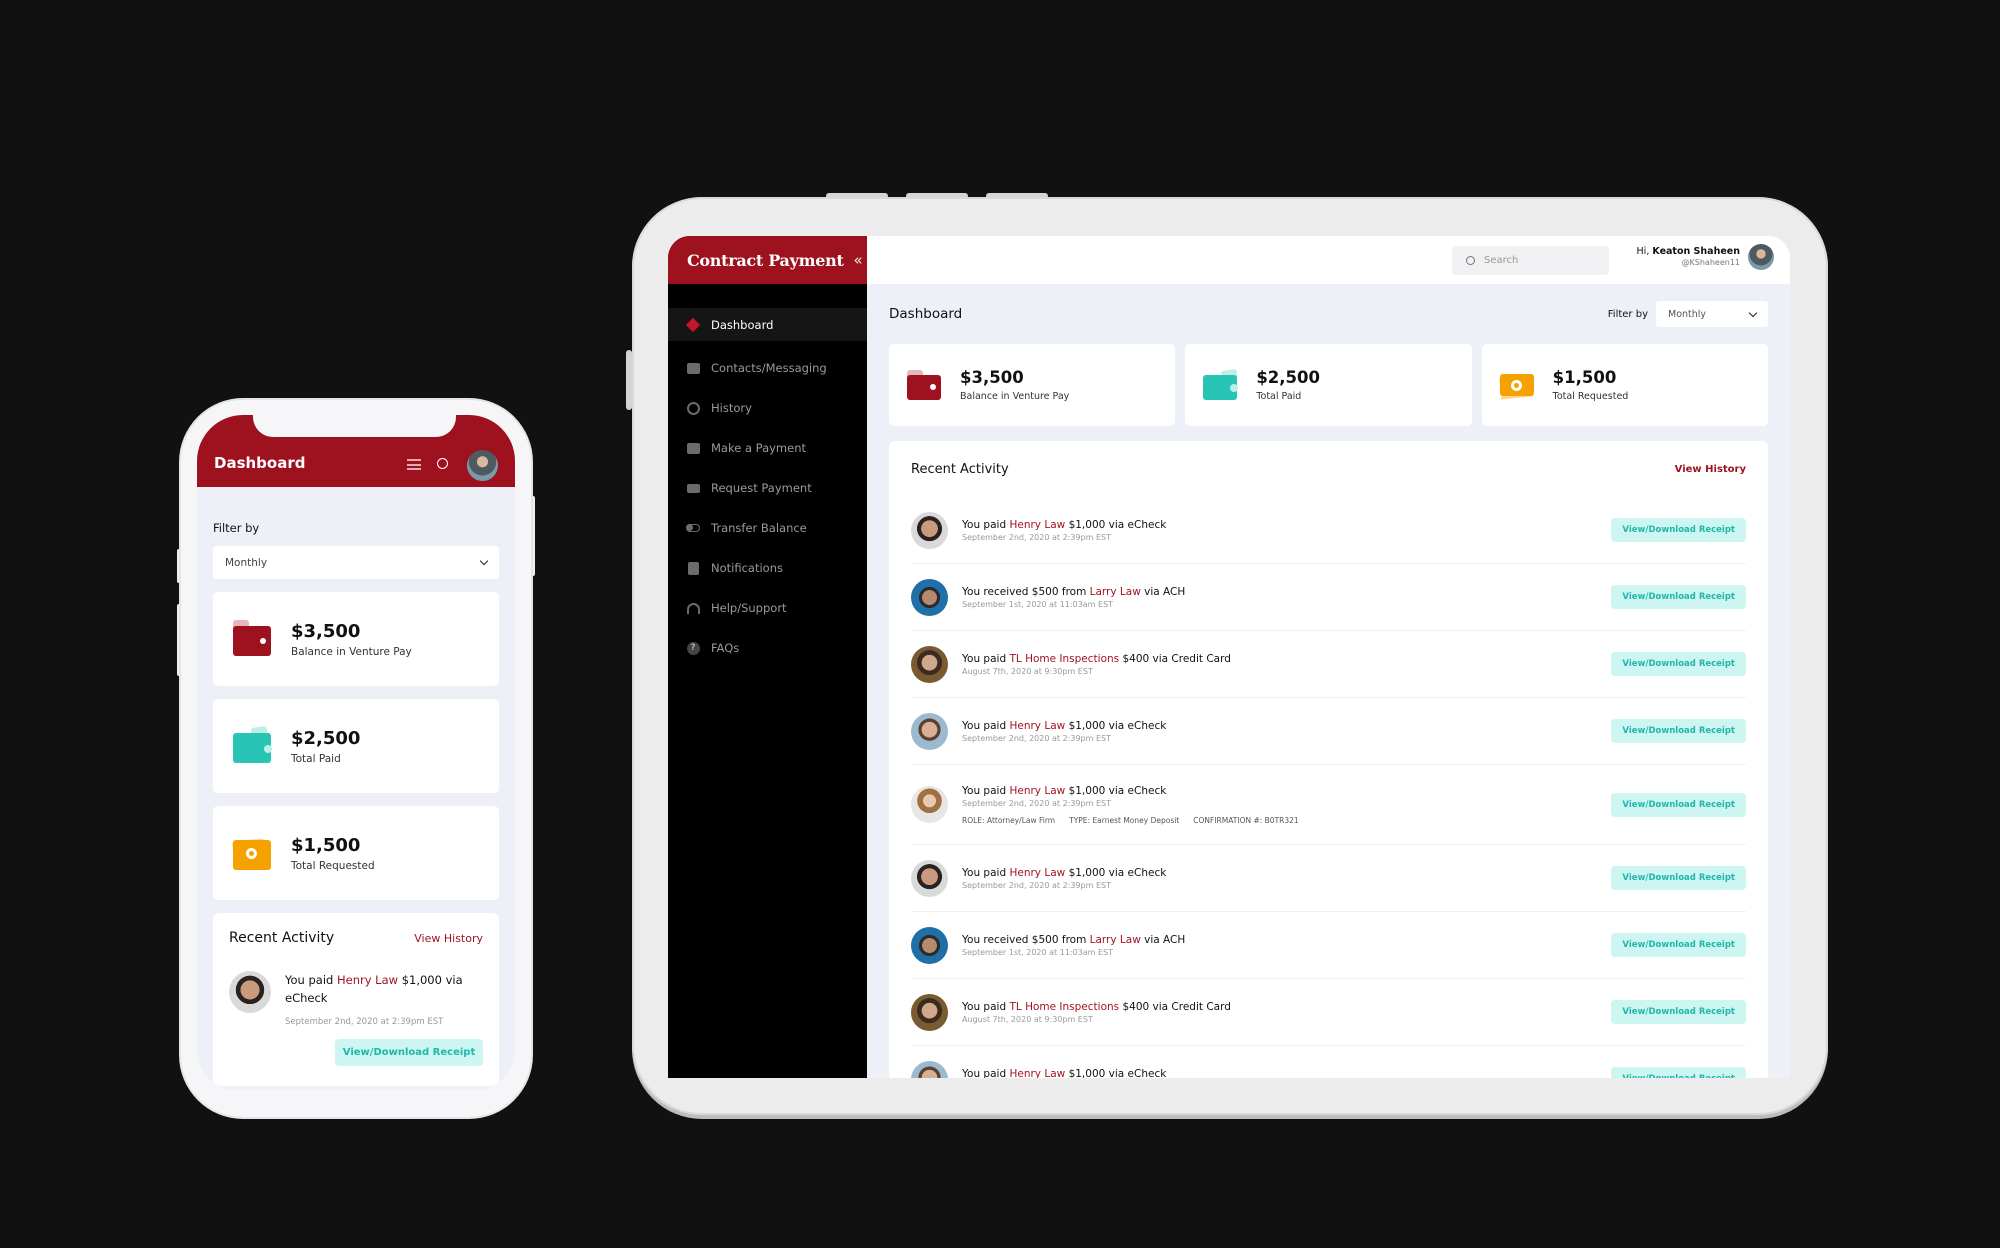 The height and width of the screenshot is (1248, 2000). Describe the element at coordinates (414, 464) in the screenshot. I see `hamburger-menu-icon` at that location.